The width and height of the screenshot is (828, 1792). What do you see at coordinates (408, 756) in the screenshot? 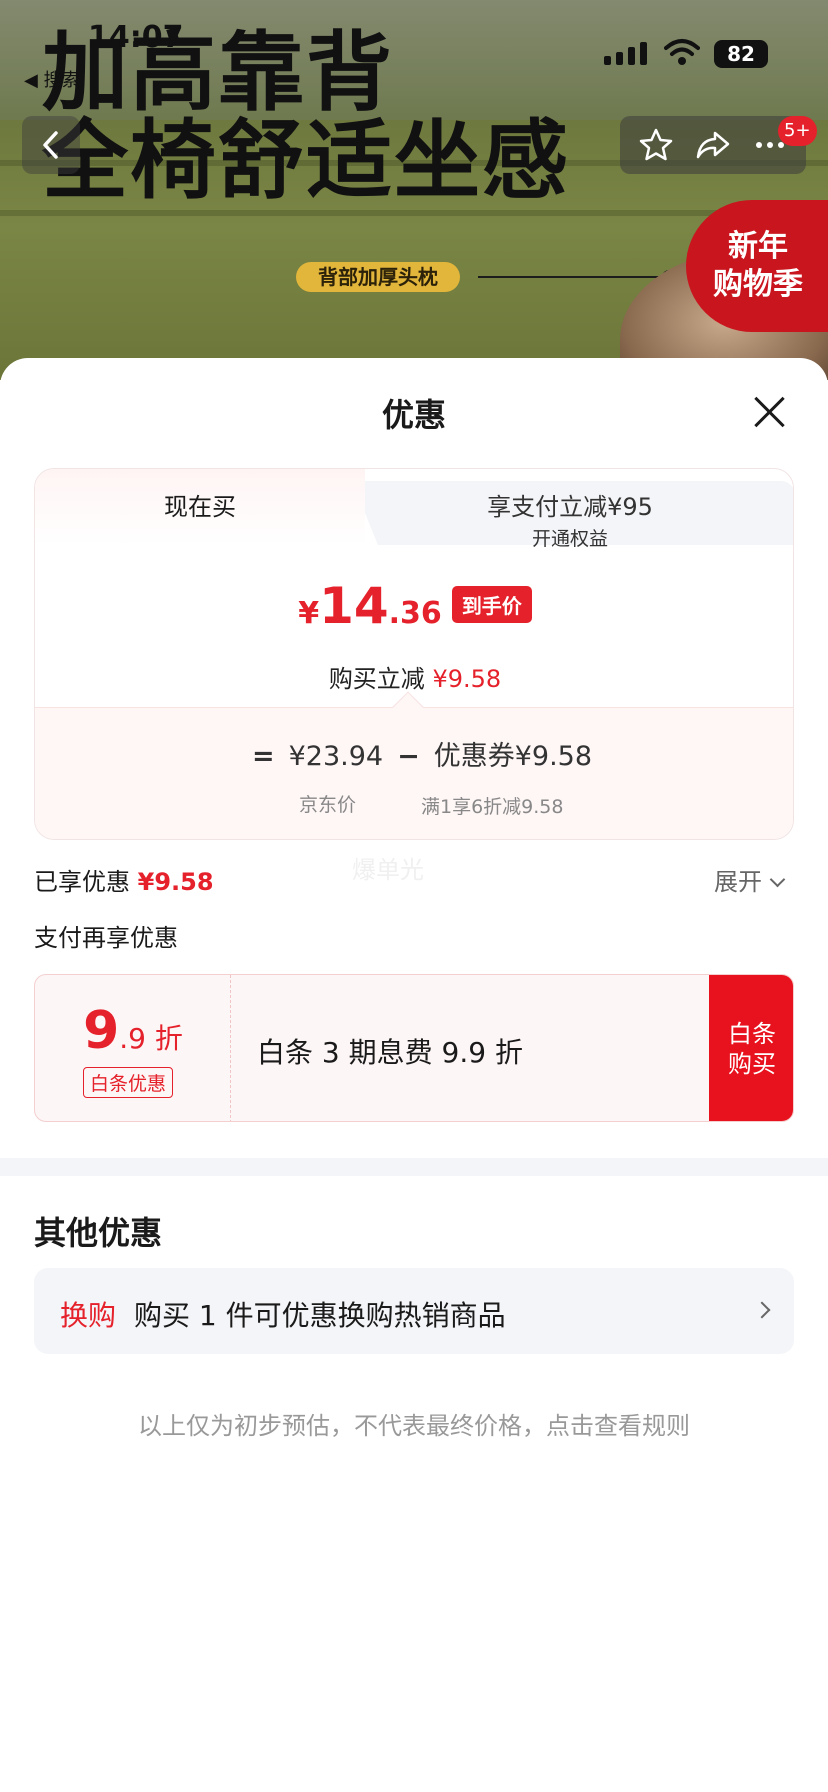
I see `minus-sign: −` at bounding box center [408, 756].